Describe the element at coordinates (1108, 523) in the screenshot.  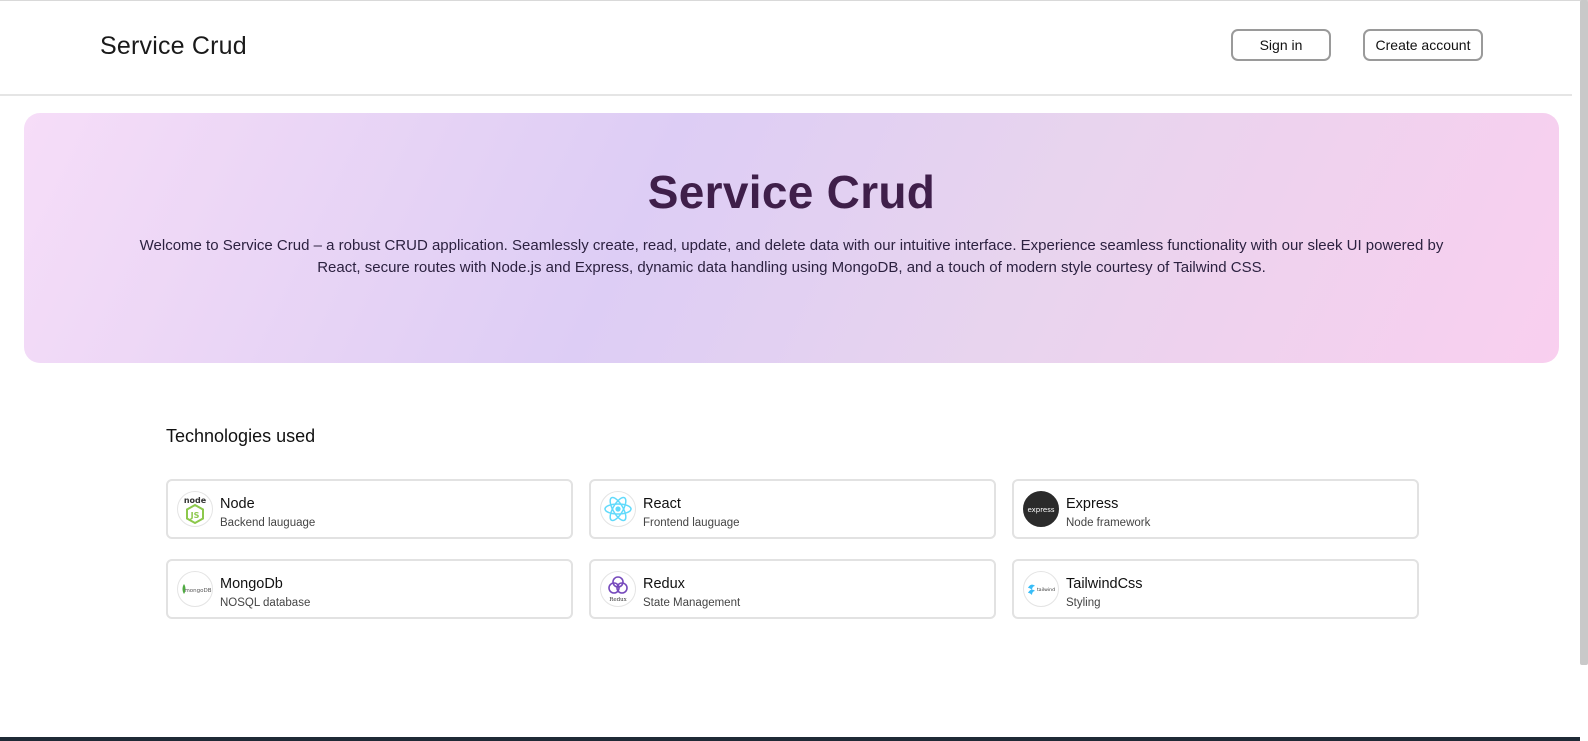
I see `tech-description: Node framework` at that location.